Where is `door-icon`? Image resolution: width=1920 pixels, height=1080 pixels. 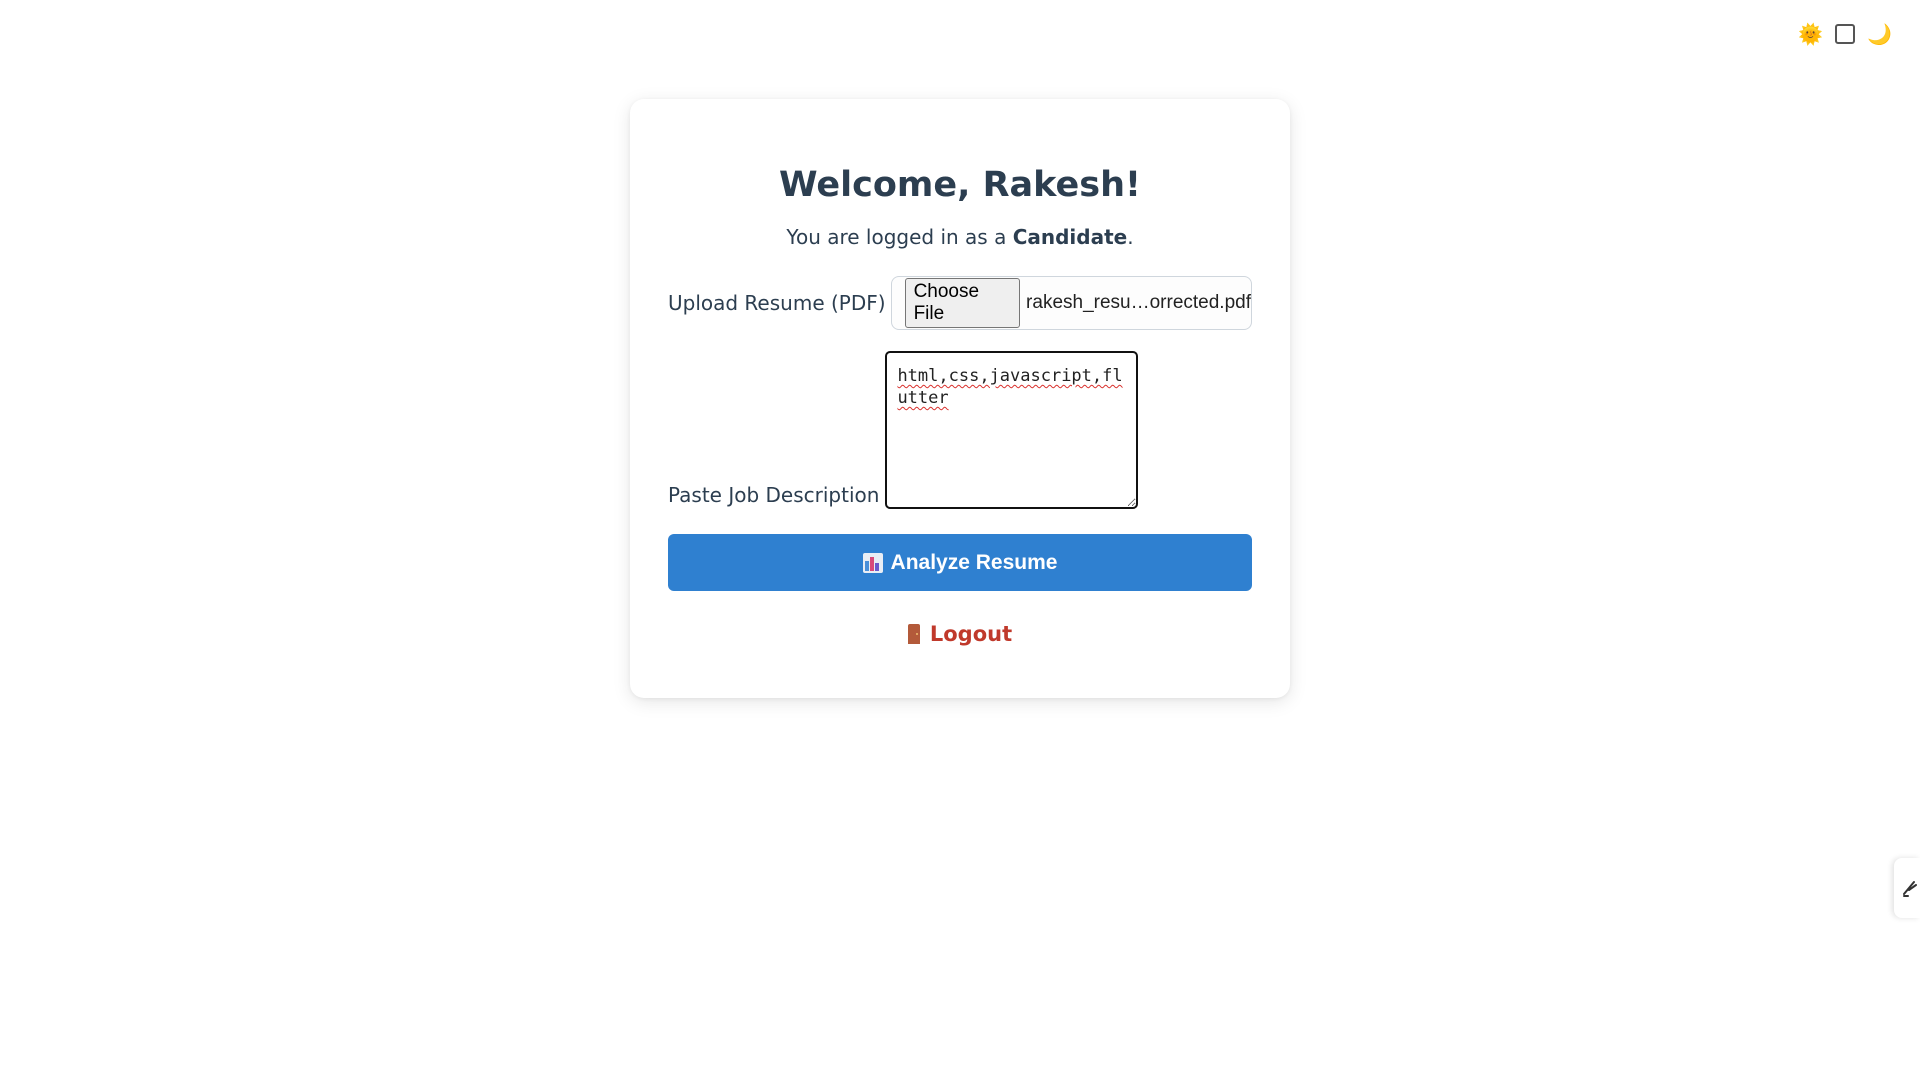 door-icon is located at coordinates (913, 634).